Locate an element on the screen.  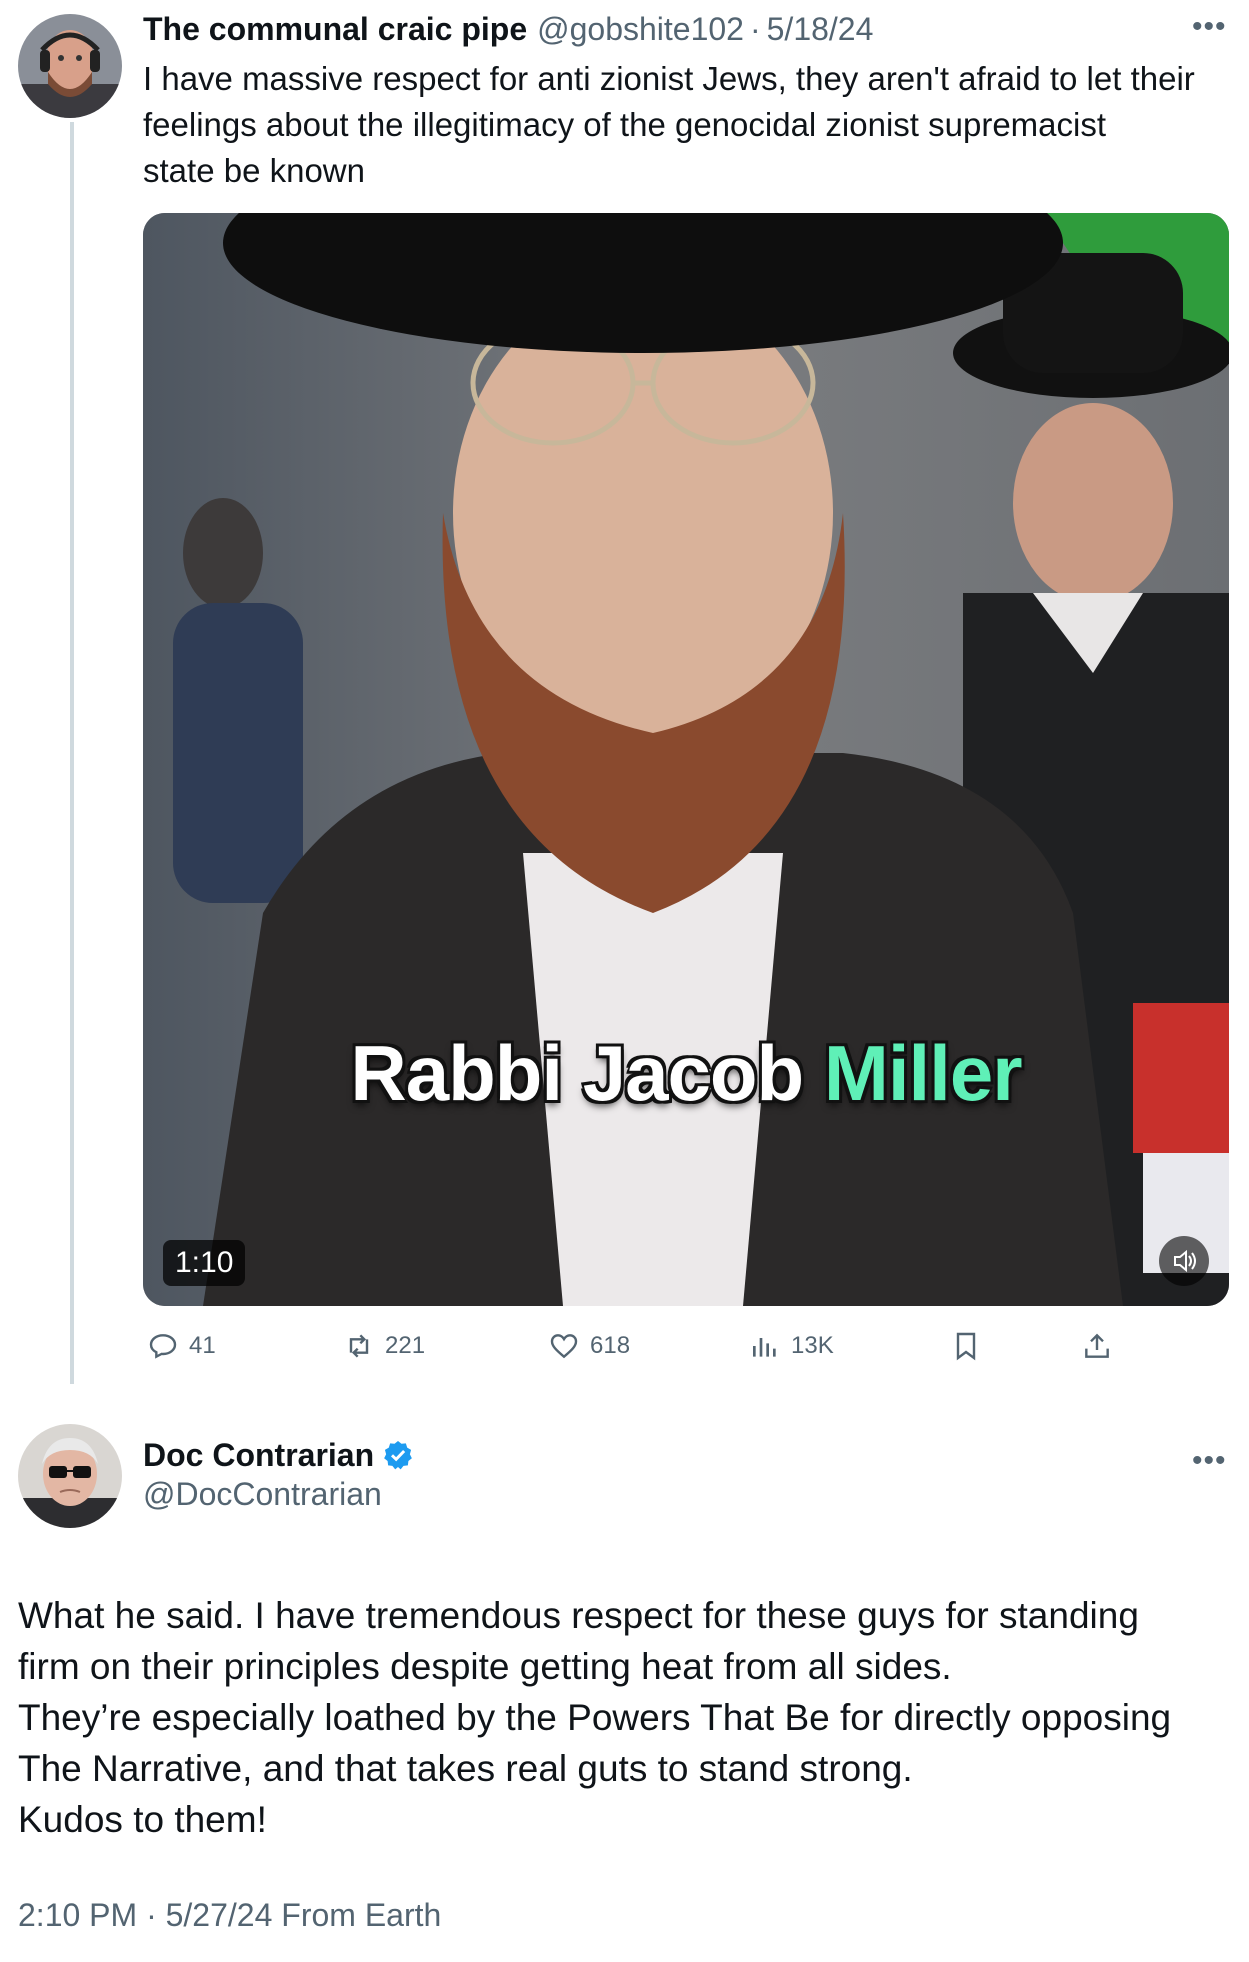
author-name: Doc Contrarian is located at coordinates (258, 1455).